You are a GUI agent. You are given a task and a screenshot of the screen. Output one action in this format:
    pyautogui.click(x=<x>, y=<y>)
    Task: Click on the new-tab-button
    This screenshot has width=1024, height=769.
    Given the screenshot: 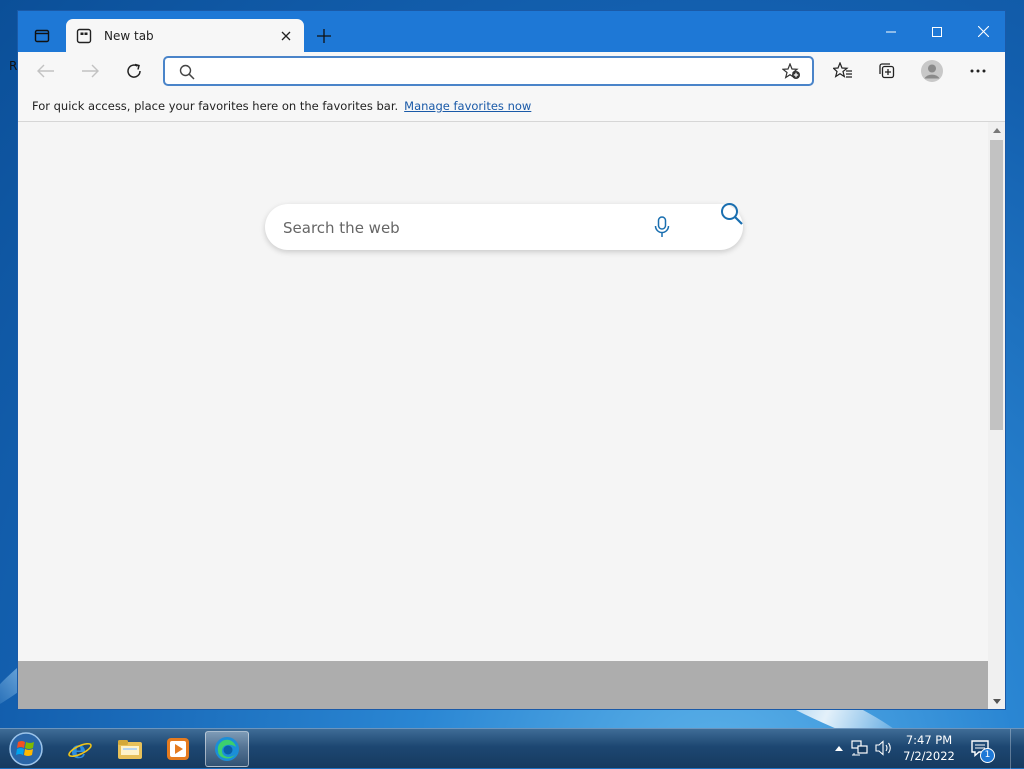 What is the action you would take?
    pyautogui.click(x=324, y=36)
    